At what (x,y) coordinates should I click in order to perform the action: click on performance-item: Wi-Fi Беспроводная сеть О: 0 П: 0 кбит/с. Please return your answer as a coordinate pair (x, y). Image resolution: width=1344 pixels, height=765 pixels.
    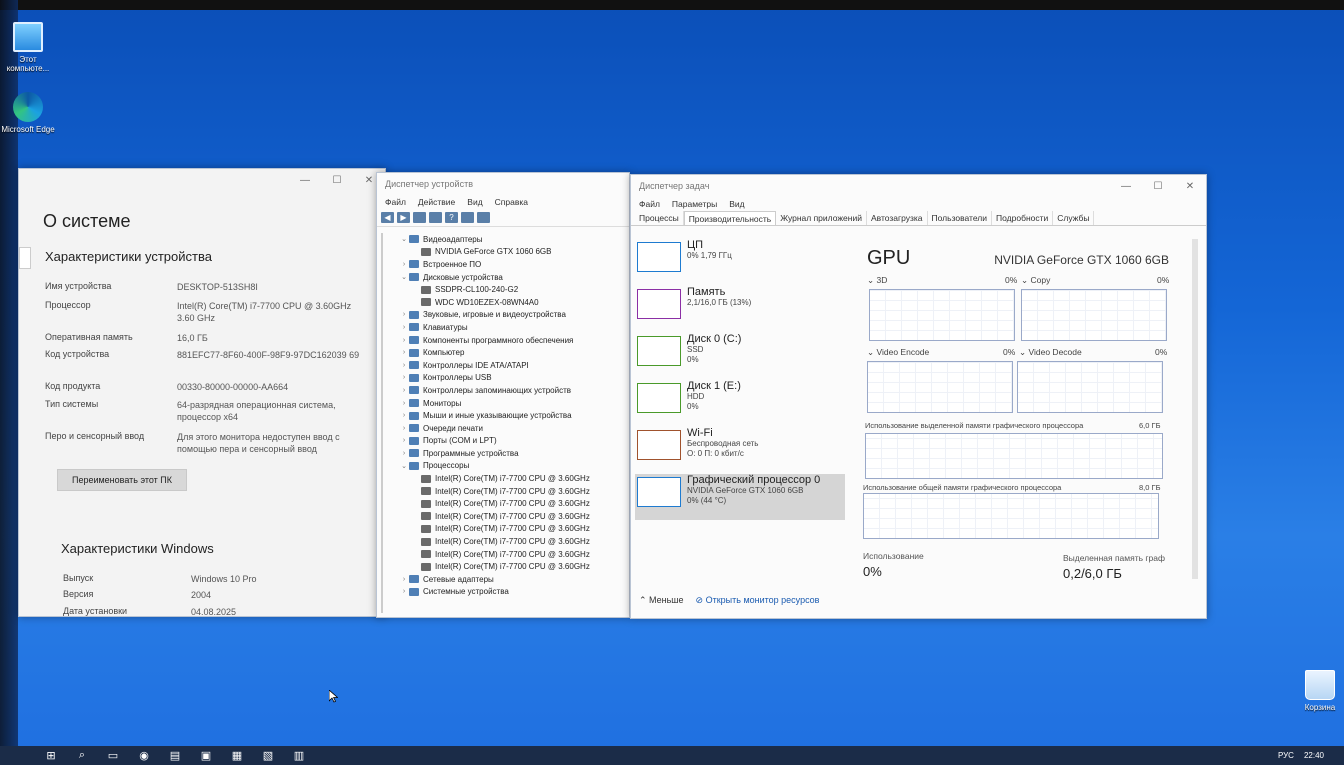
    Looking at the image, I should click on (740, 450).